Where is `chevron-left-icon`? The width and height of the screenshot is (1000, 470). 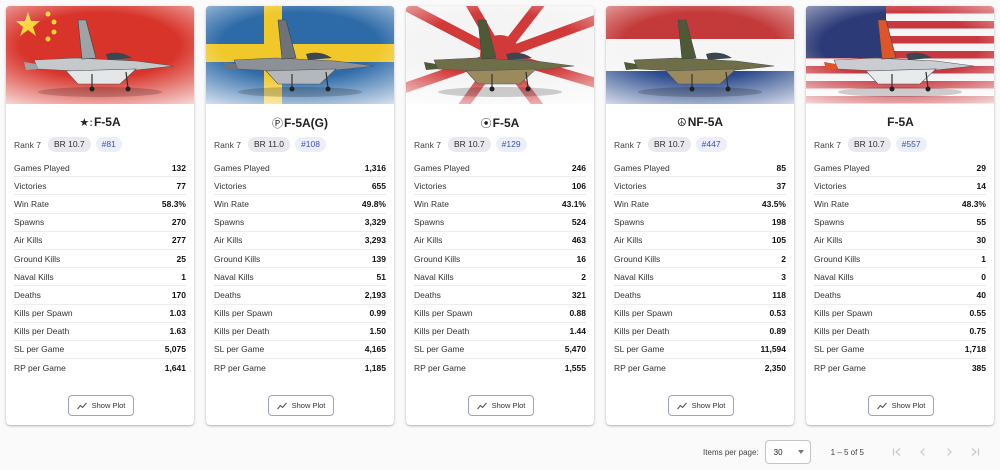
chevron-left-icon is located at coordinates (922, 452).